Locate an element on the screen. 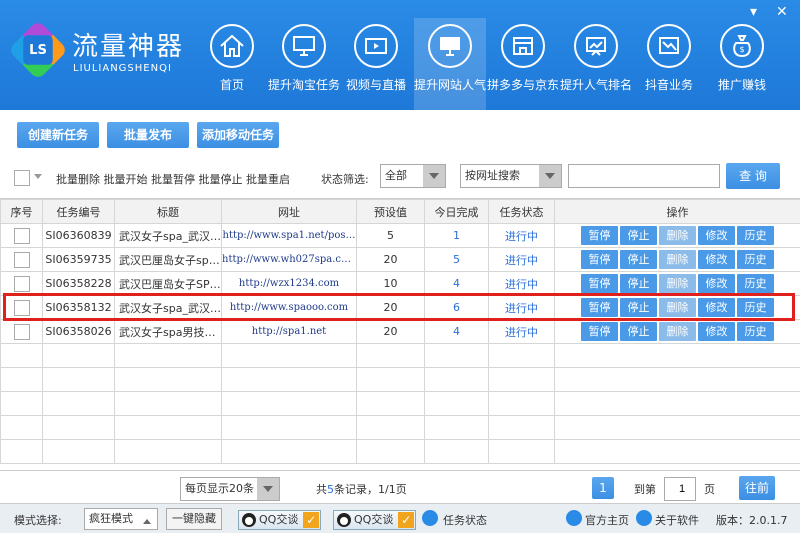 The height and width of the screenshot is (533, 800). query-button: 查 询 is located at coordinates (753, 176).